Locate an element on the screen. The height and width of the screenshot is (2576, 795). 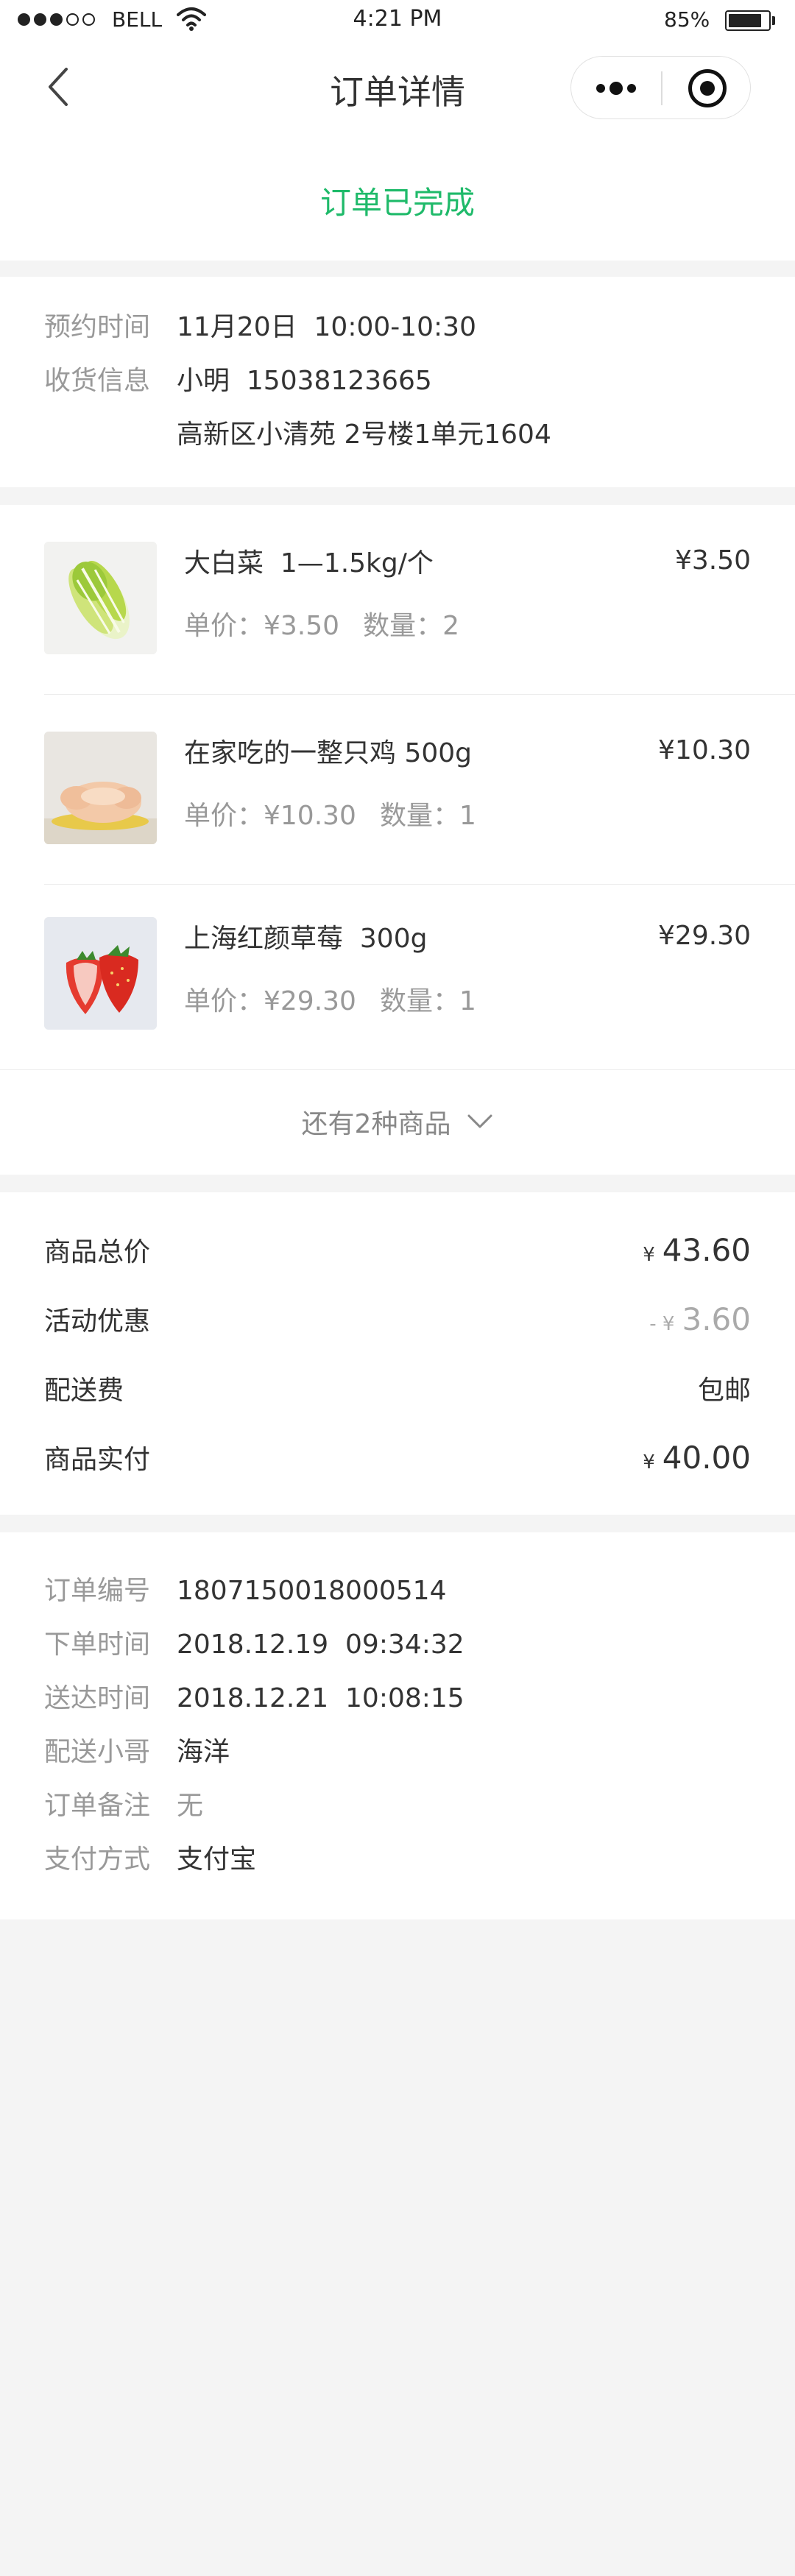
product-name: 在家吃的一整只鸡 500g is located at coordinates (328, 753).